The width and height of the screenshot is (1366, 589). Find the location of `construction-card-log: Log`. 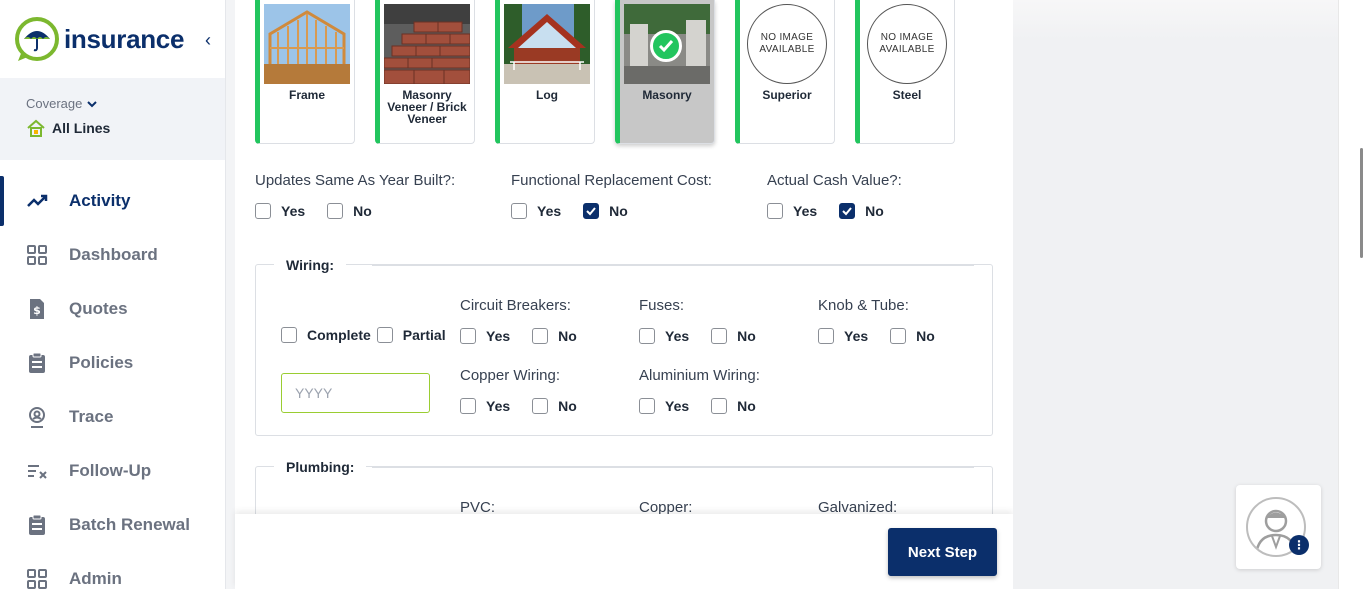

construction-card-log: Log is located at coordinates (545, 72).